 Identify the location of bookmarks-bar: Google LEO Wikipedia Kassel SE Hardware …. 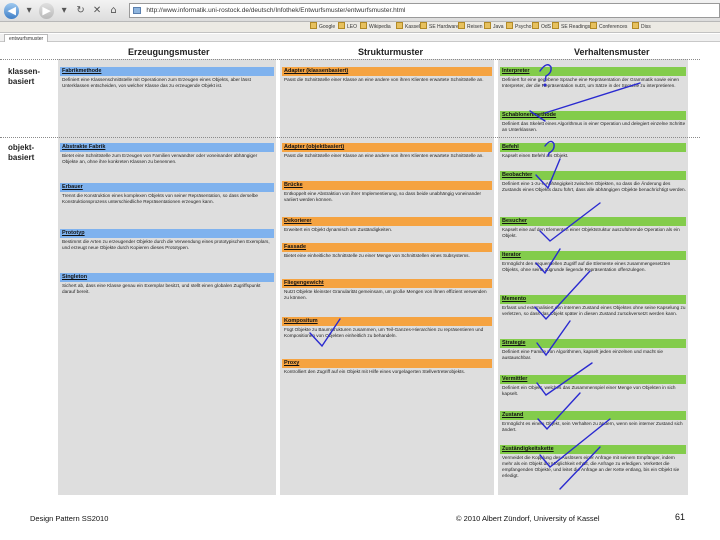
(360, 27).